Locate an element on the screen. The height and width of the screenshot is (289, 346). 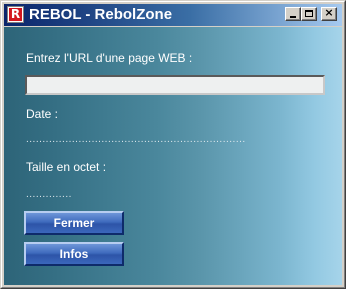
maximize-button is located at coordinates (309, 14).